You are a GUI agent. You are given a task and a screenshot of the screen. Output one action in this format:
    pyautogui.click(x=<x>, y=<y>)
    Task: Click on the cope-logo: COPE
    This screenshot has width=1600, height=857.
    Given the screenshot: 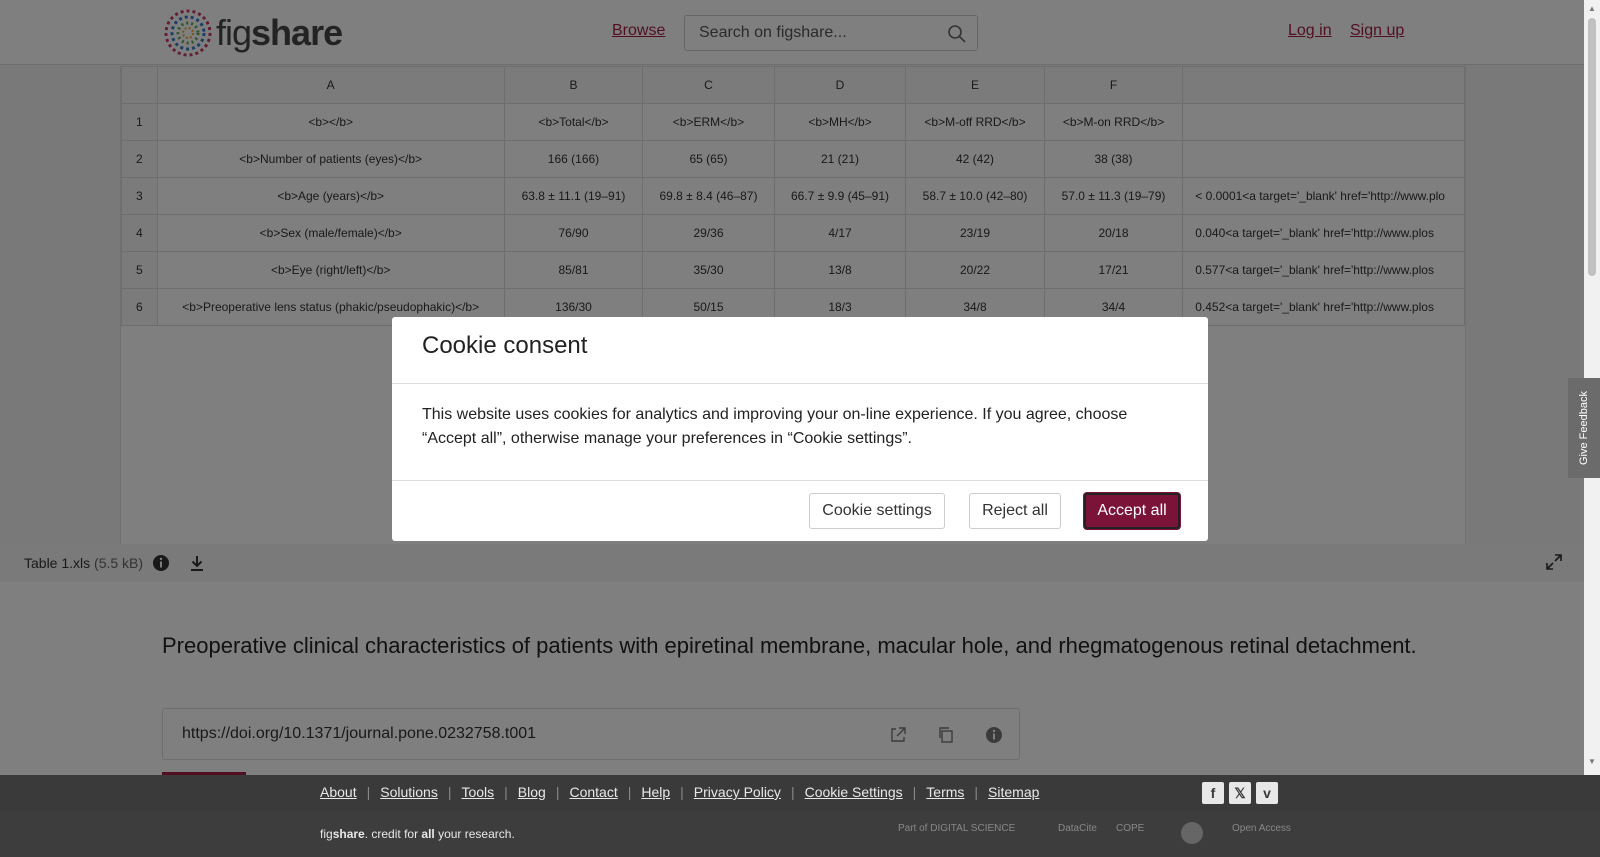 What is the action you would take?
    pyautogui.click(x=1130, y=828)
    